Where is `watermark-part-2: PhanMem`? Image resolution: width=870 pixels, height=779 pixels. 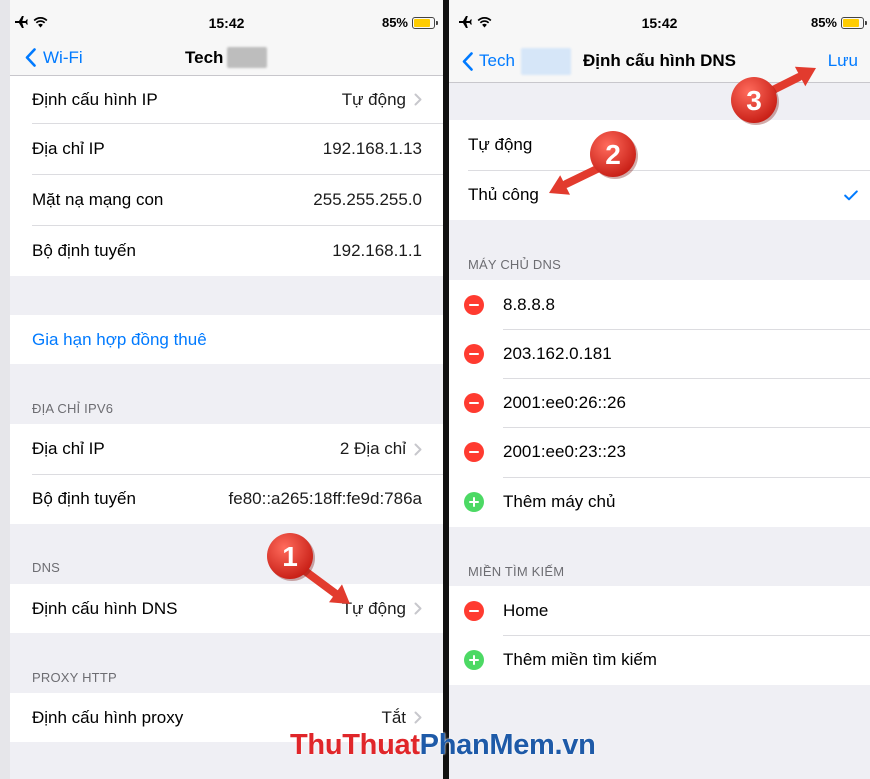
watermark-part-2: PhanMem is located at coordinates (487, 745).